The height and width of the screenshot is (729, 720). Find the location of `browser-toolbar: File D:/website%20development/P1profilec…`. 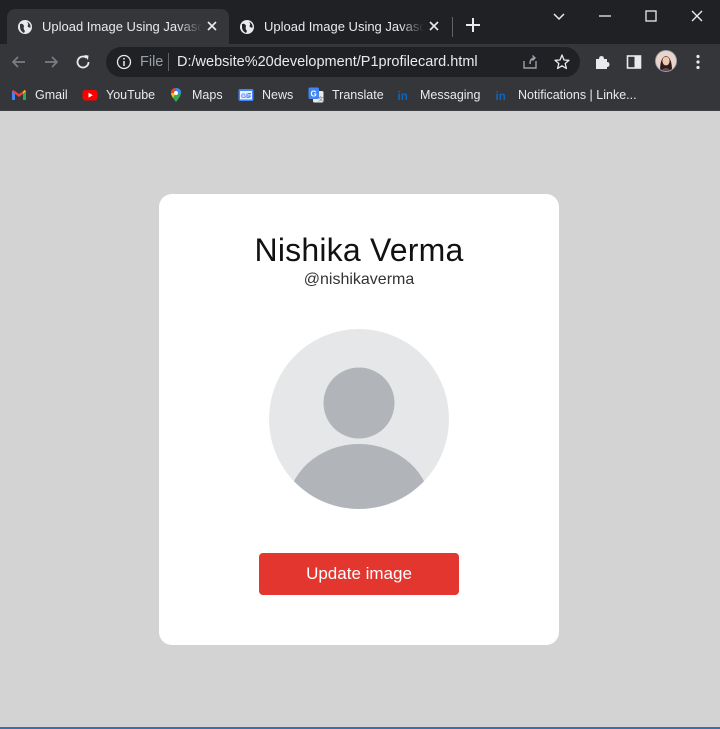

browser-toolbar: File D:/website%20development/P1profilec… is located at coordinates (360, 62).